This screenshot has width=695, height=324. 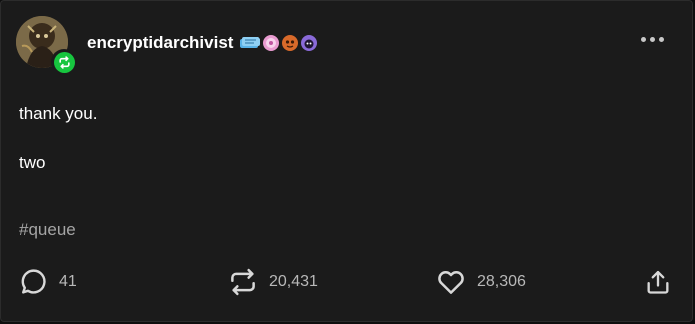 I want to click on reply-count: 41, so click(x=68, y=281).